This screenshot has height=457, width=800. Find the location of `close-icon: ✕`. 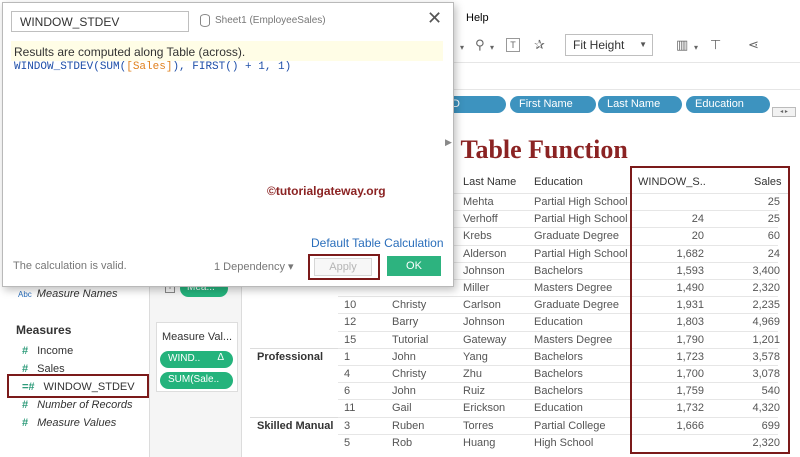

close-icon: ✕ is located at coordinates (434, 18).